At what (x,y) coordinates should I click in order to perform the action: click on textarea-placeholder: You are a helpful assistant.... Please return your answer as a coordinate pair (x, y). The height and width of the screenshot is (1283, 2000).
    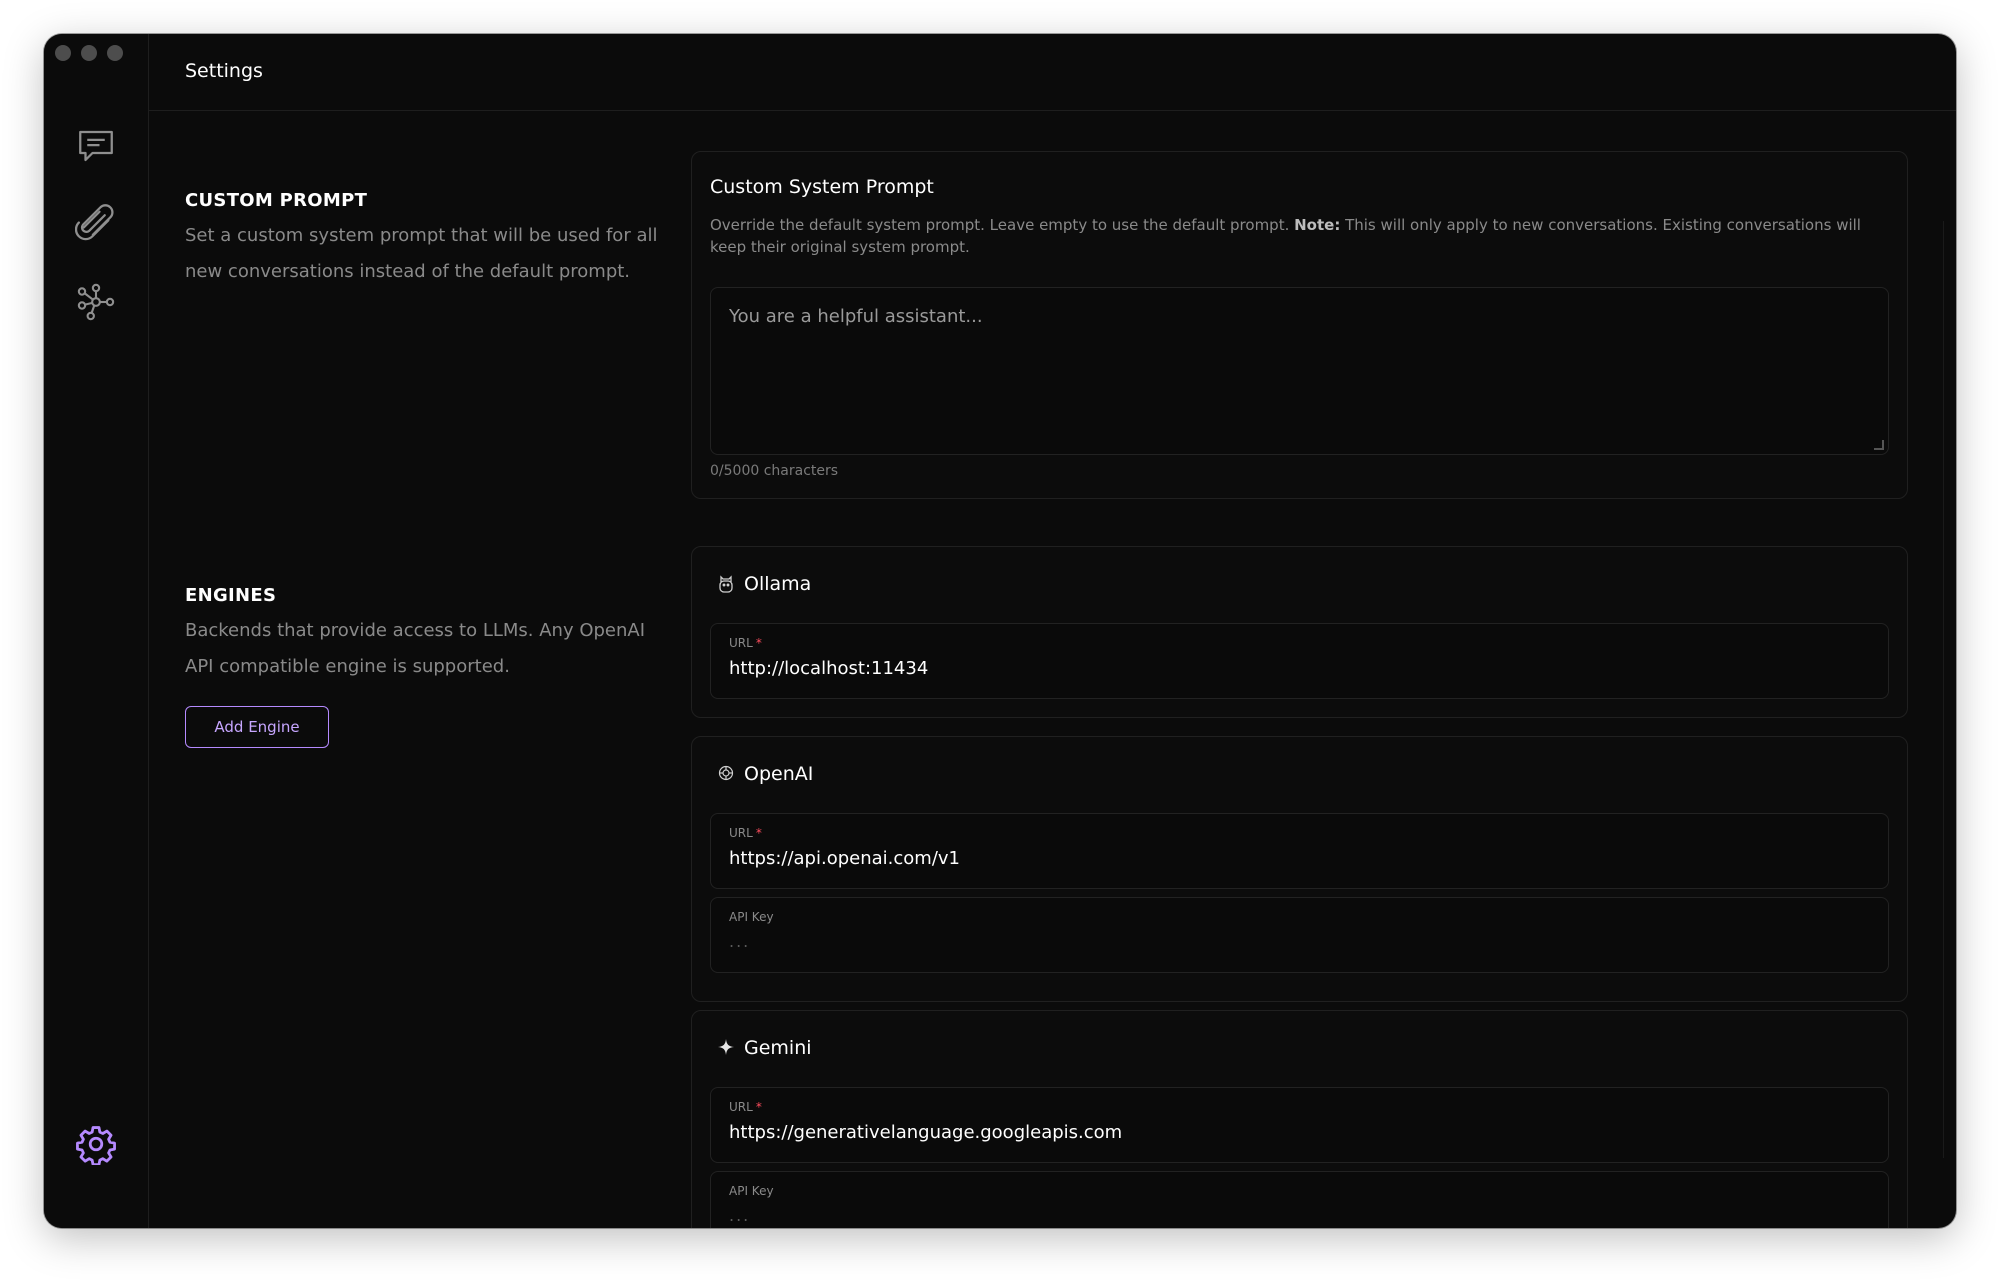
    Looking at the image, I should click on (856, 316).